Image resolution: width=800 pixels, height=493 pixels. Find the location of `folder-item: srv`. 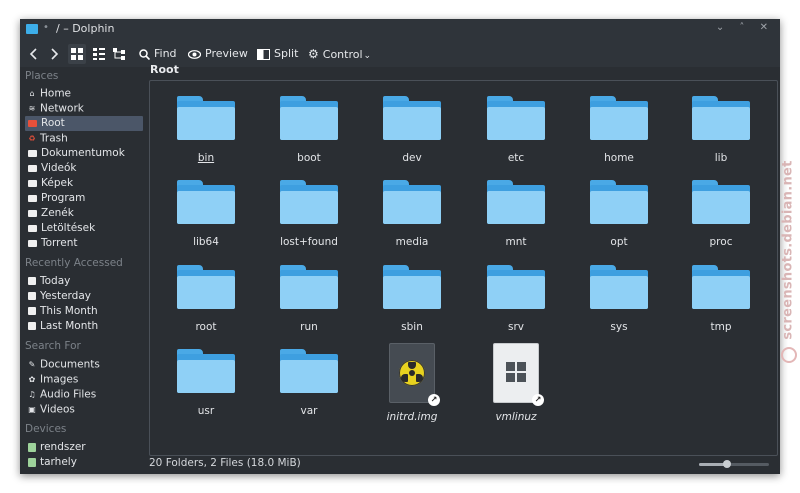

folder-item: srv is located at coordinates (516, 299).